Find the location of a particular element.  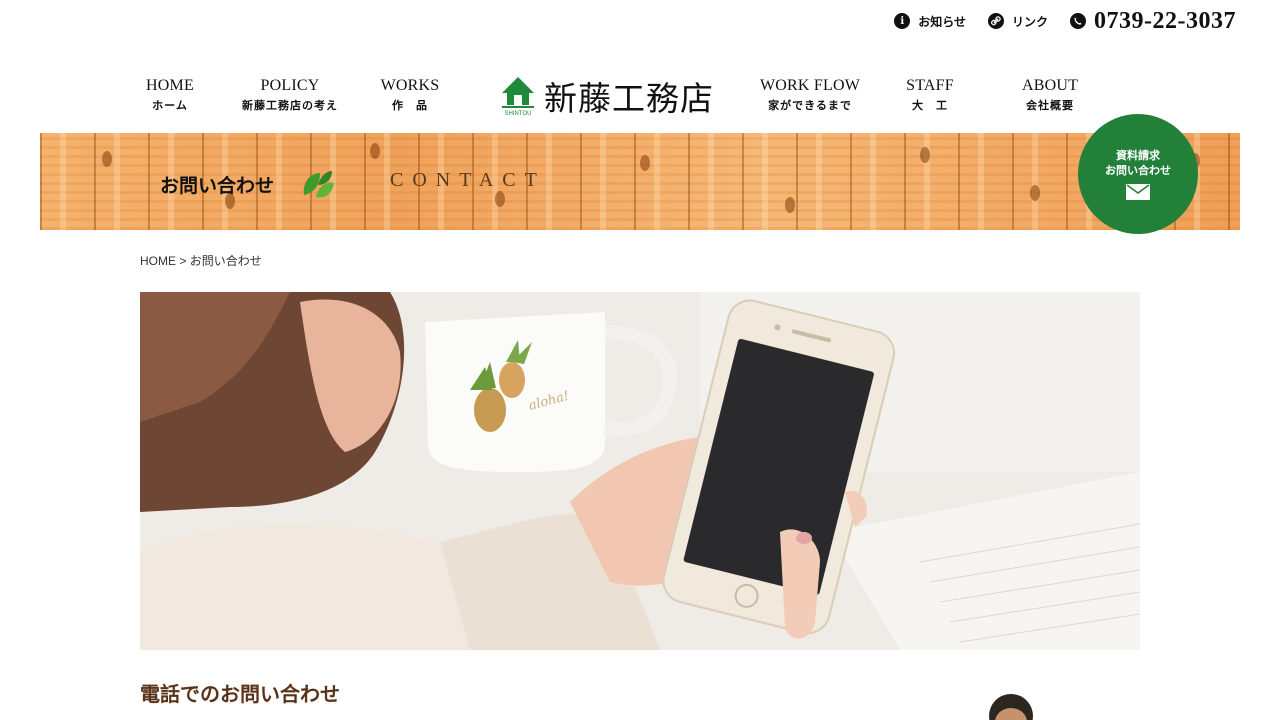

nav-staff-en: STAFF is located at coordinates (930, 85).